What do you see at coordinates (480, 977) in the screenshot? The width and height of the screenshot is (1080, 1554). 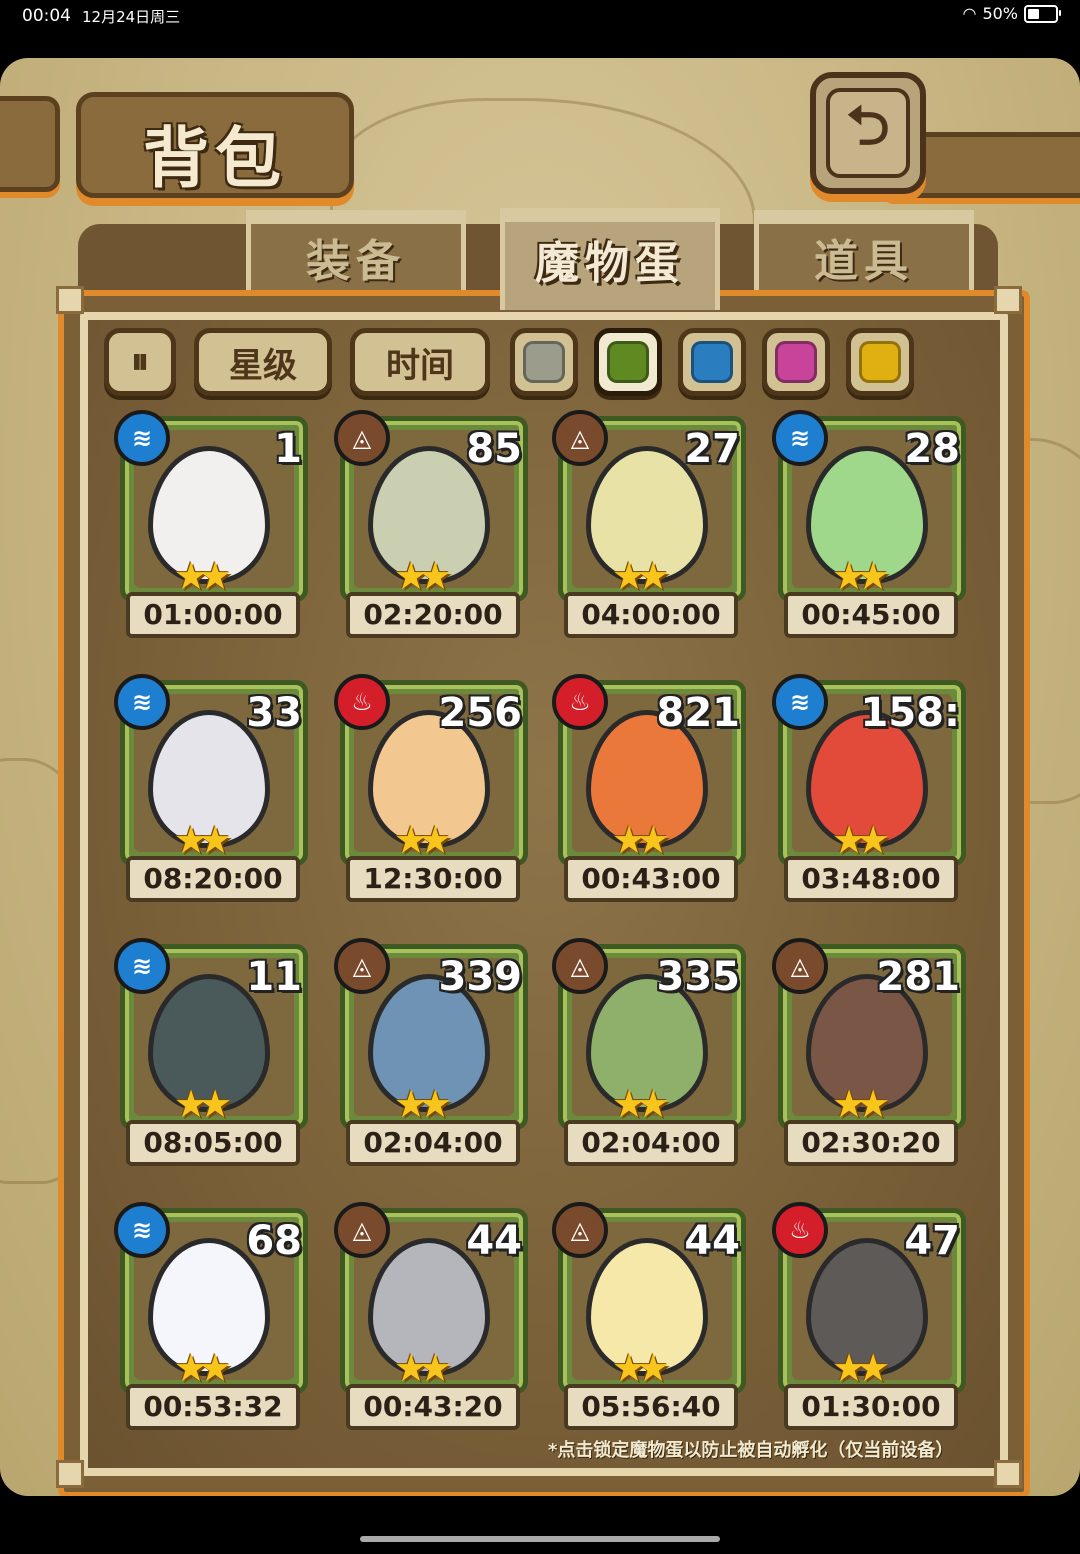 I see `egg-count: 339` at bounding box center [480, 977].